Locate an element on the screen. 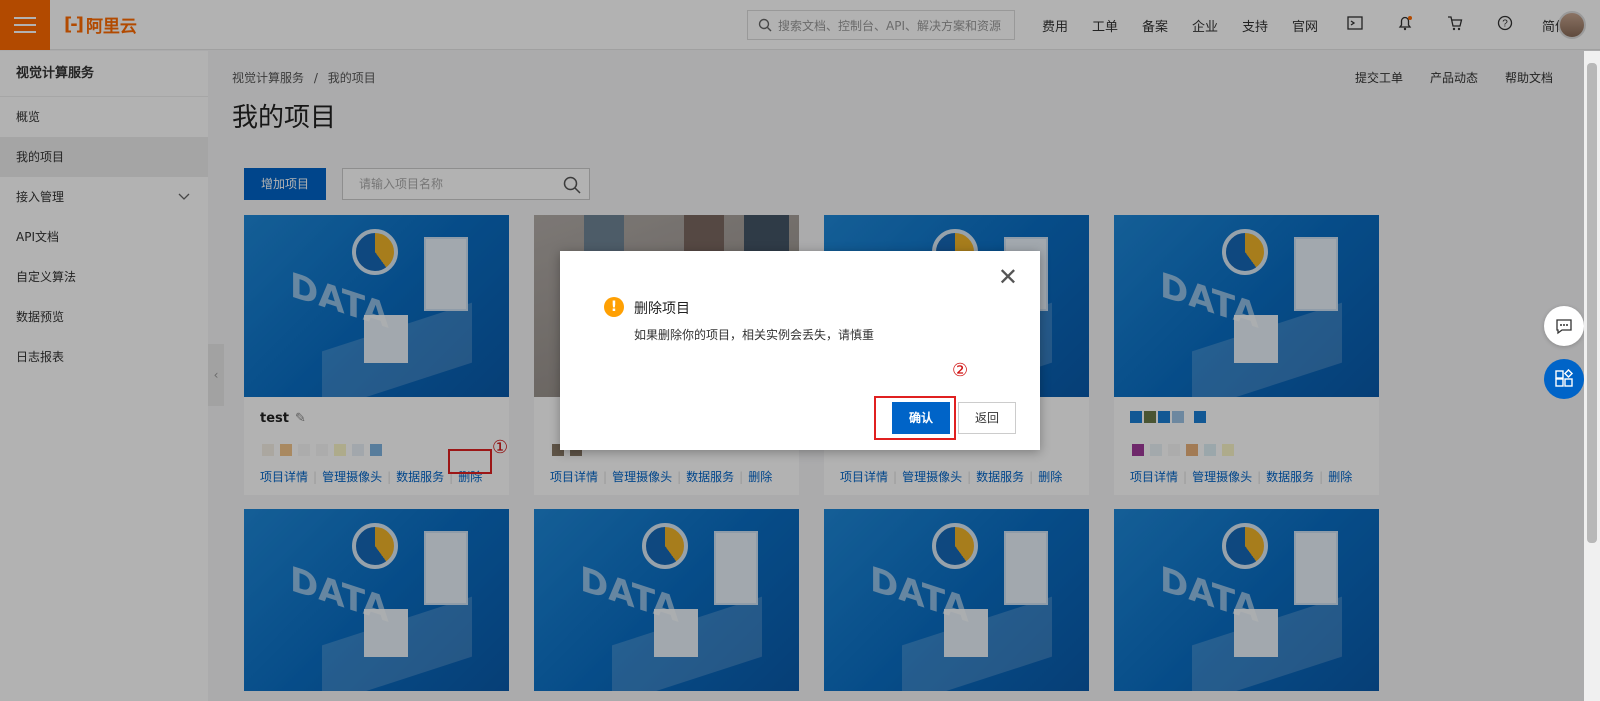 This screenshot has height=701, width=1600. dialog-message: 如果删除你的项目，相关实例会丢失，请慎重 is located at coordinates (754, 335).